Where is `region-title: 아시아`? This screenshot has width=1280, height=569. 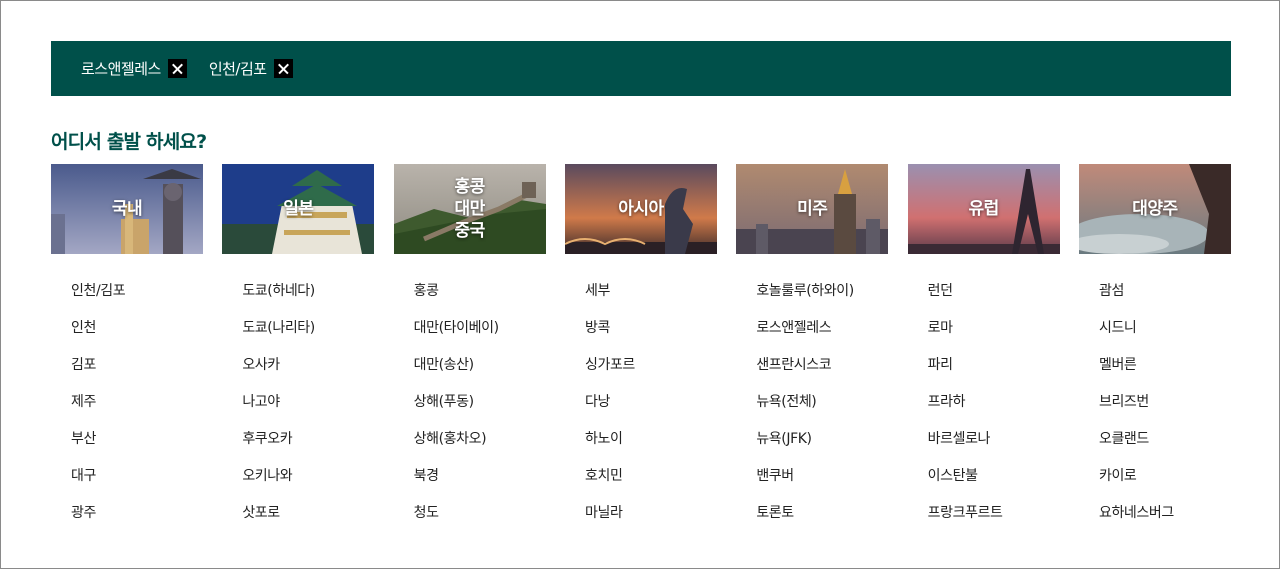 region-title: 아시아 is located at coordinates (641, 209).